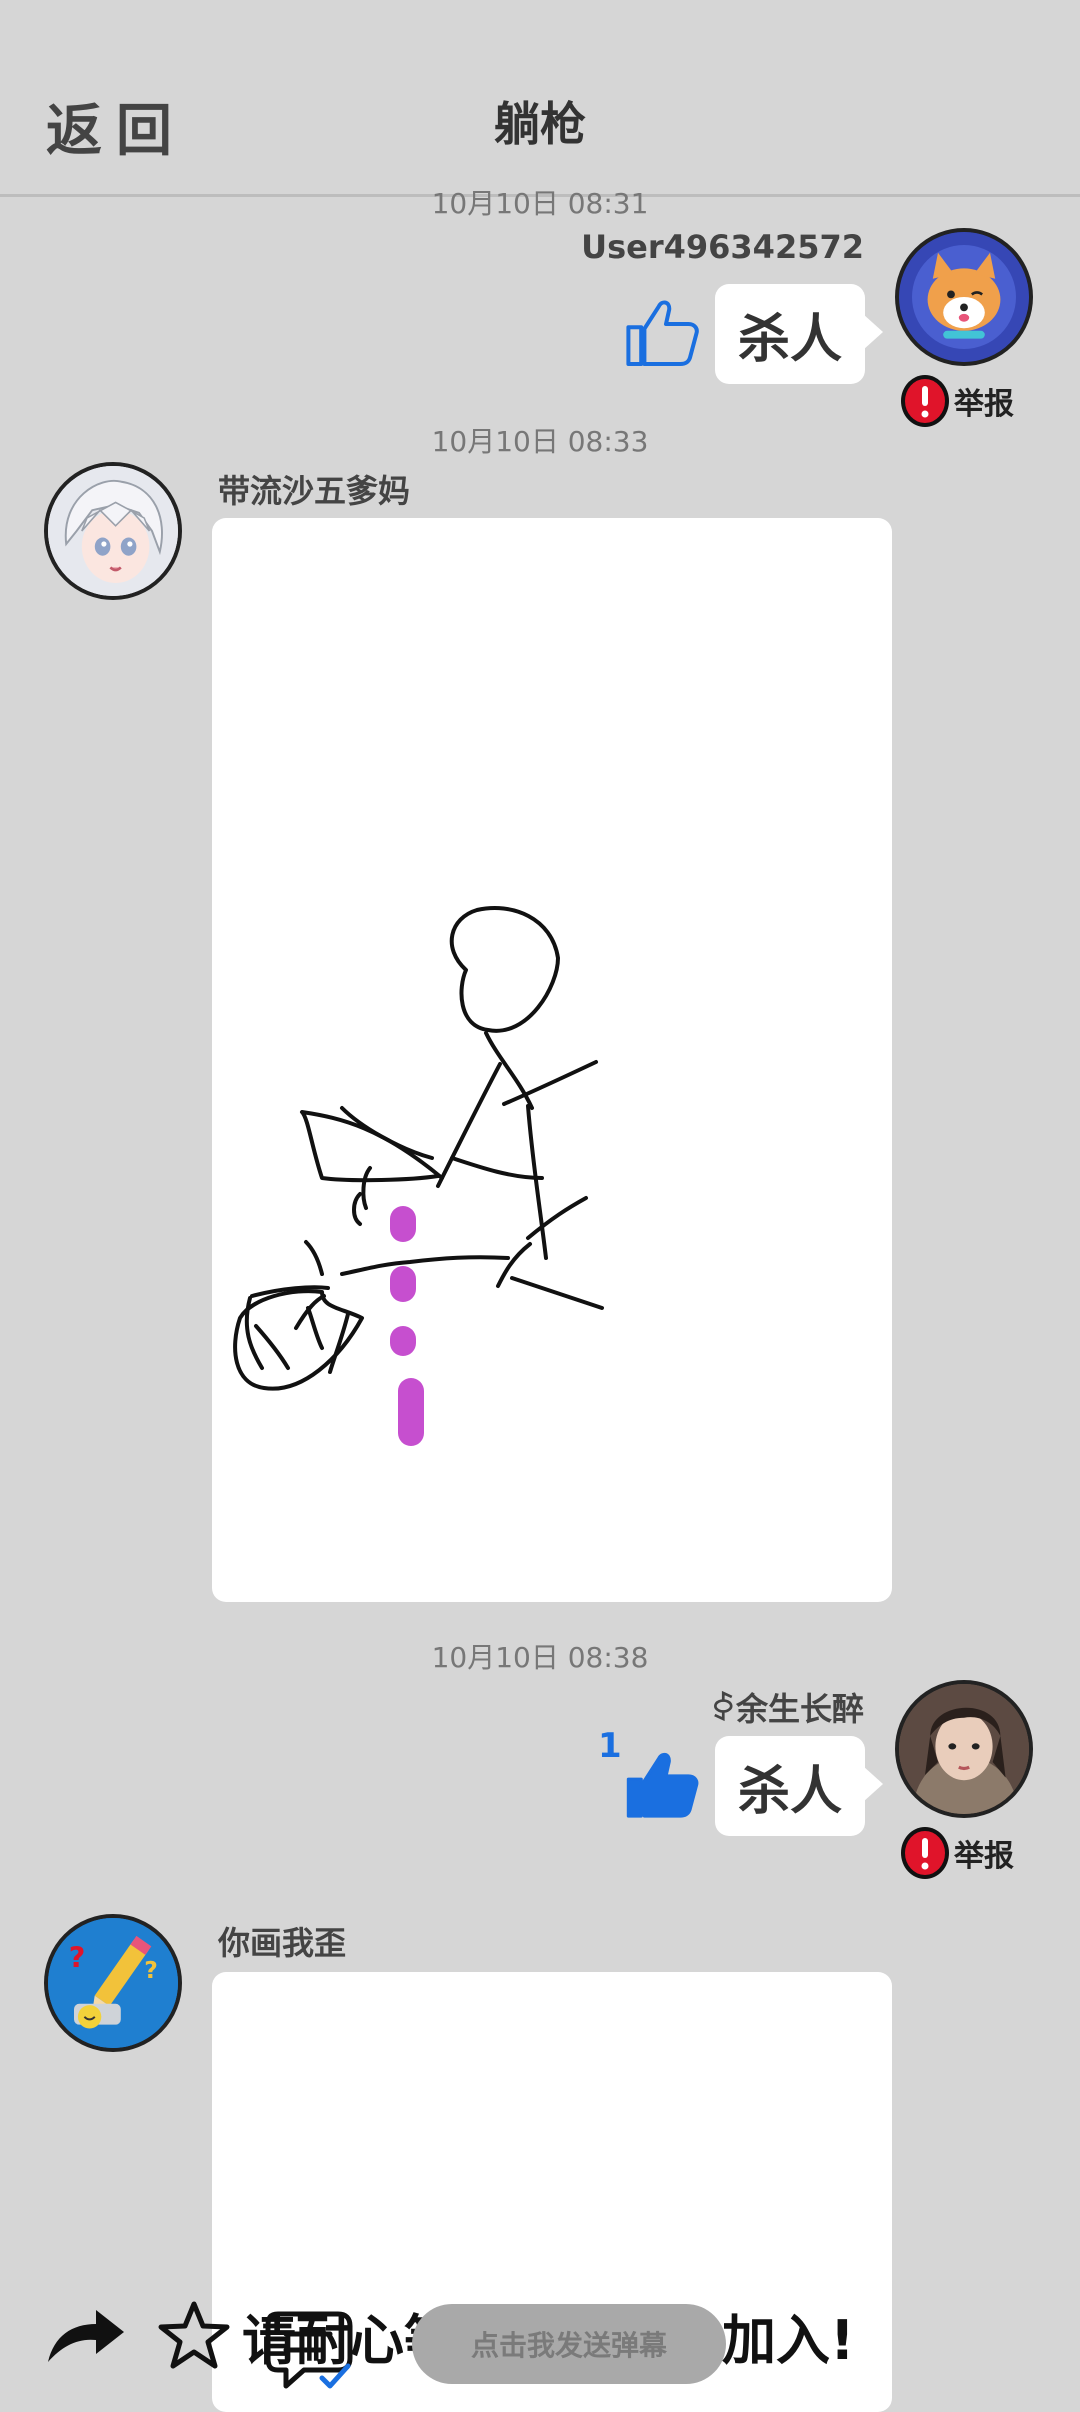 The height and width of the screenshot is (2412, 1080). I want to click on timestamp: 10月10日 08:33, so click(540, 441).